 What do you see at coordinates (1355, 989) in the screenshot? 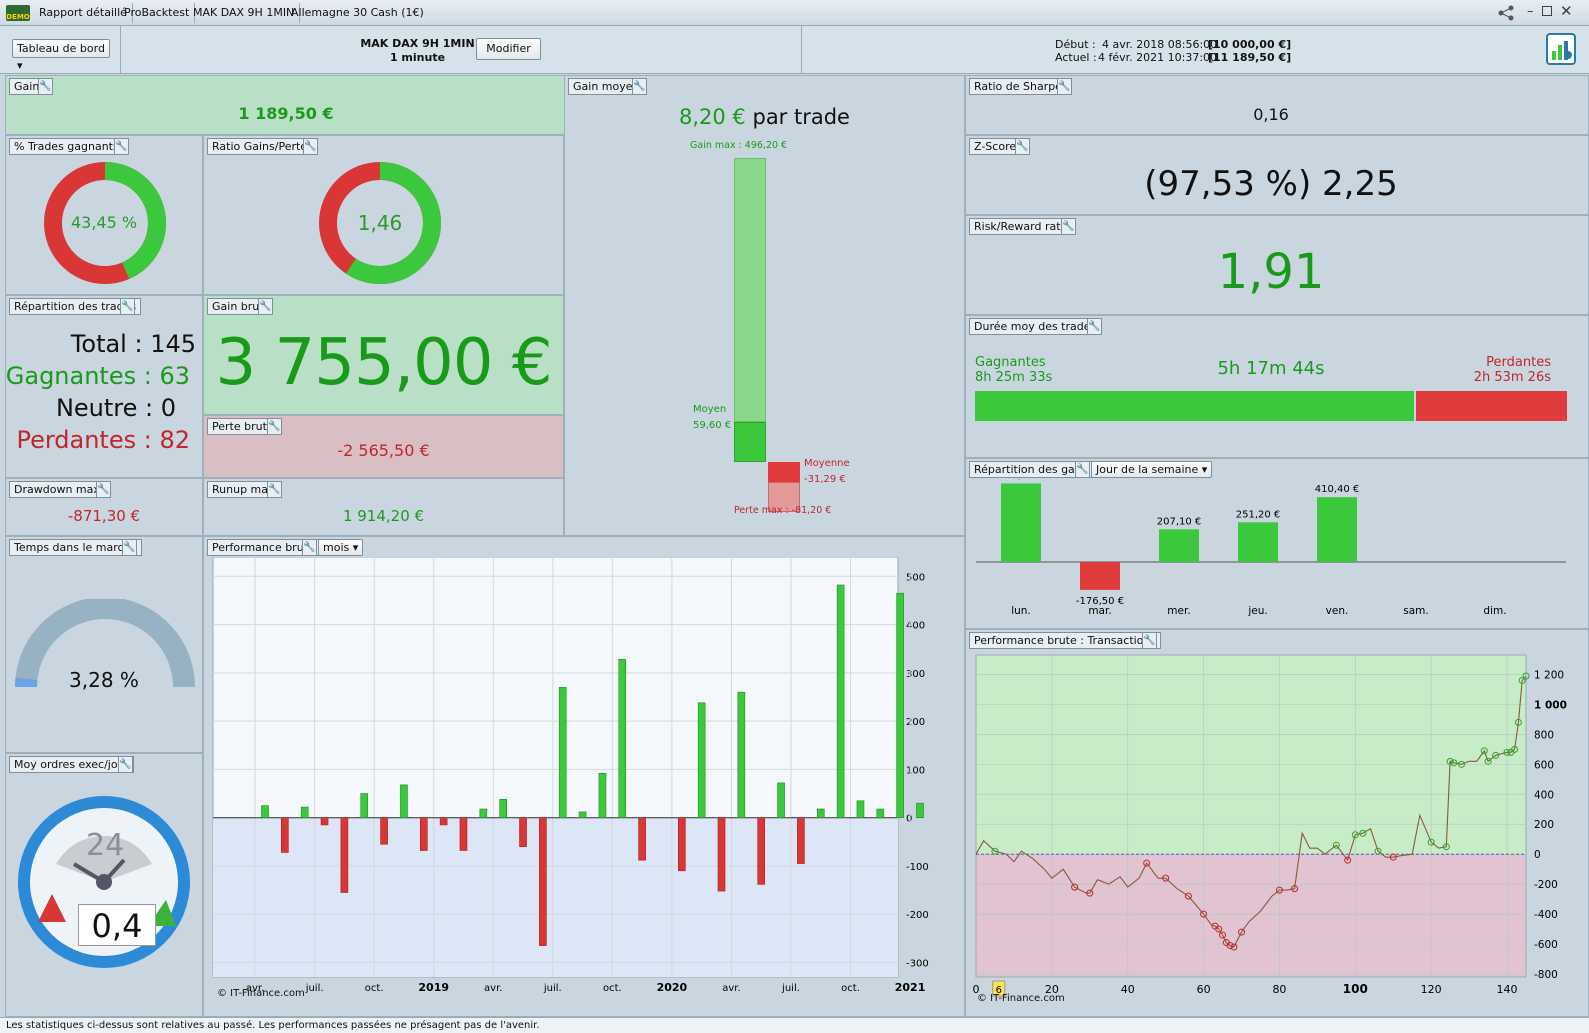
I see `x-tick-label: 100` at bounding box center [1355, 989].